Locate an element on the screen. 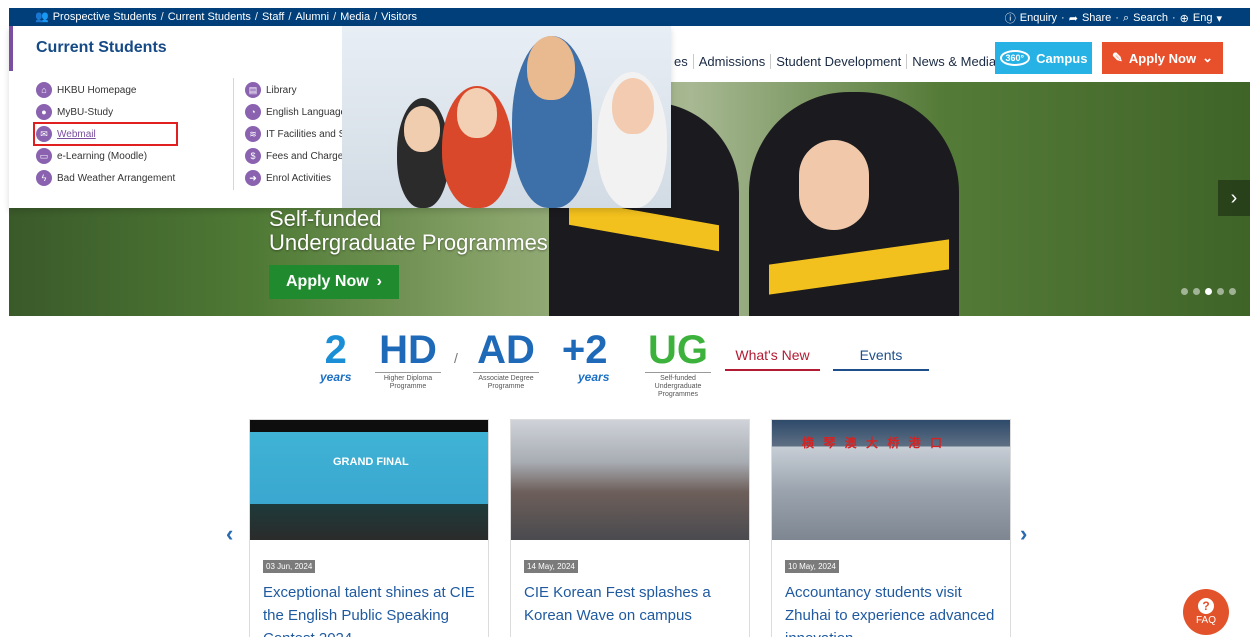  home-icon: ⌂ is located at coordinates (44, 90).